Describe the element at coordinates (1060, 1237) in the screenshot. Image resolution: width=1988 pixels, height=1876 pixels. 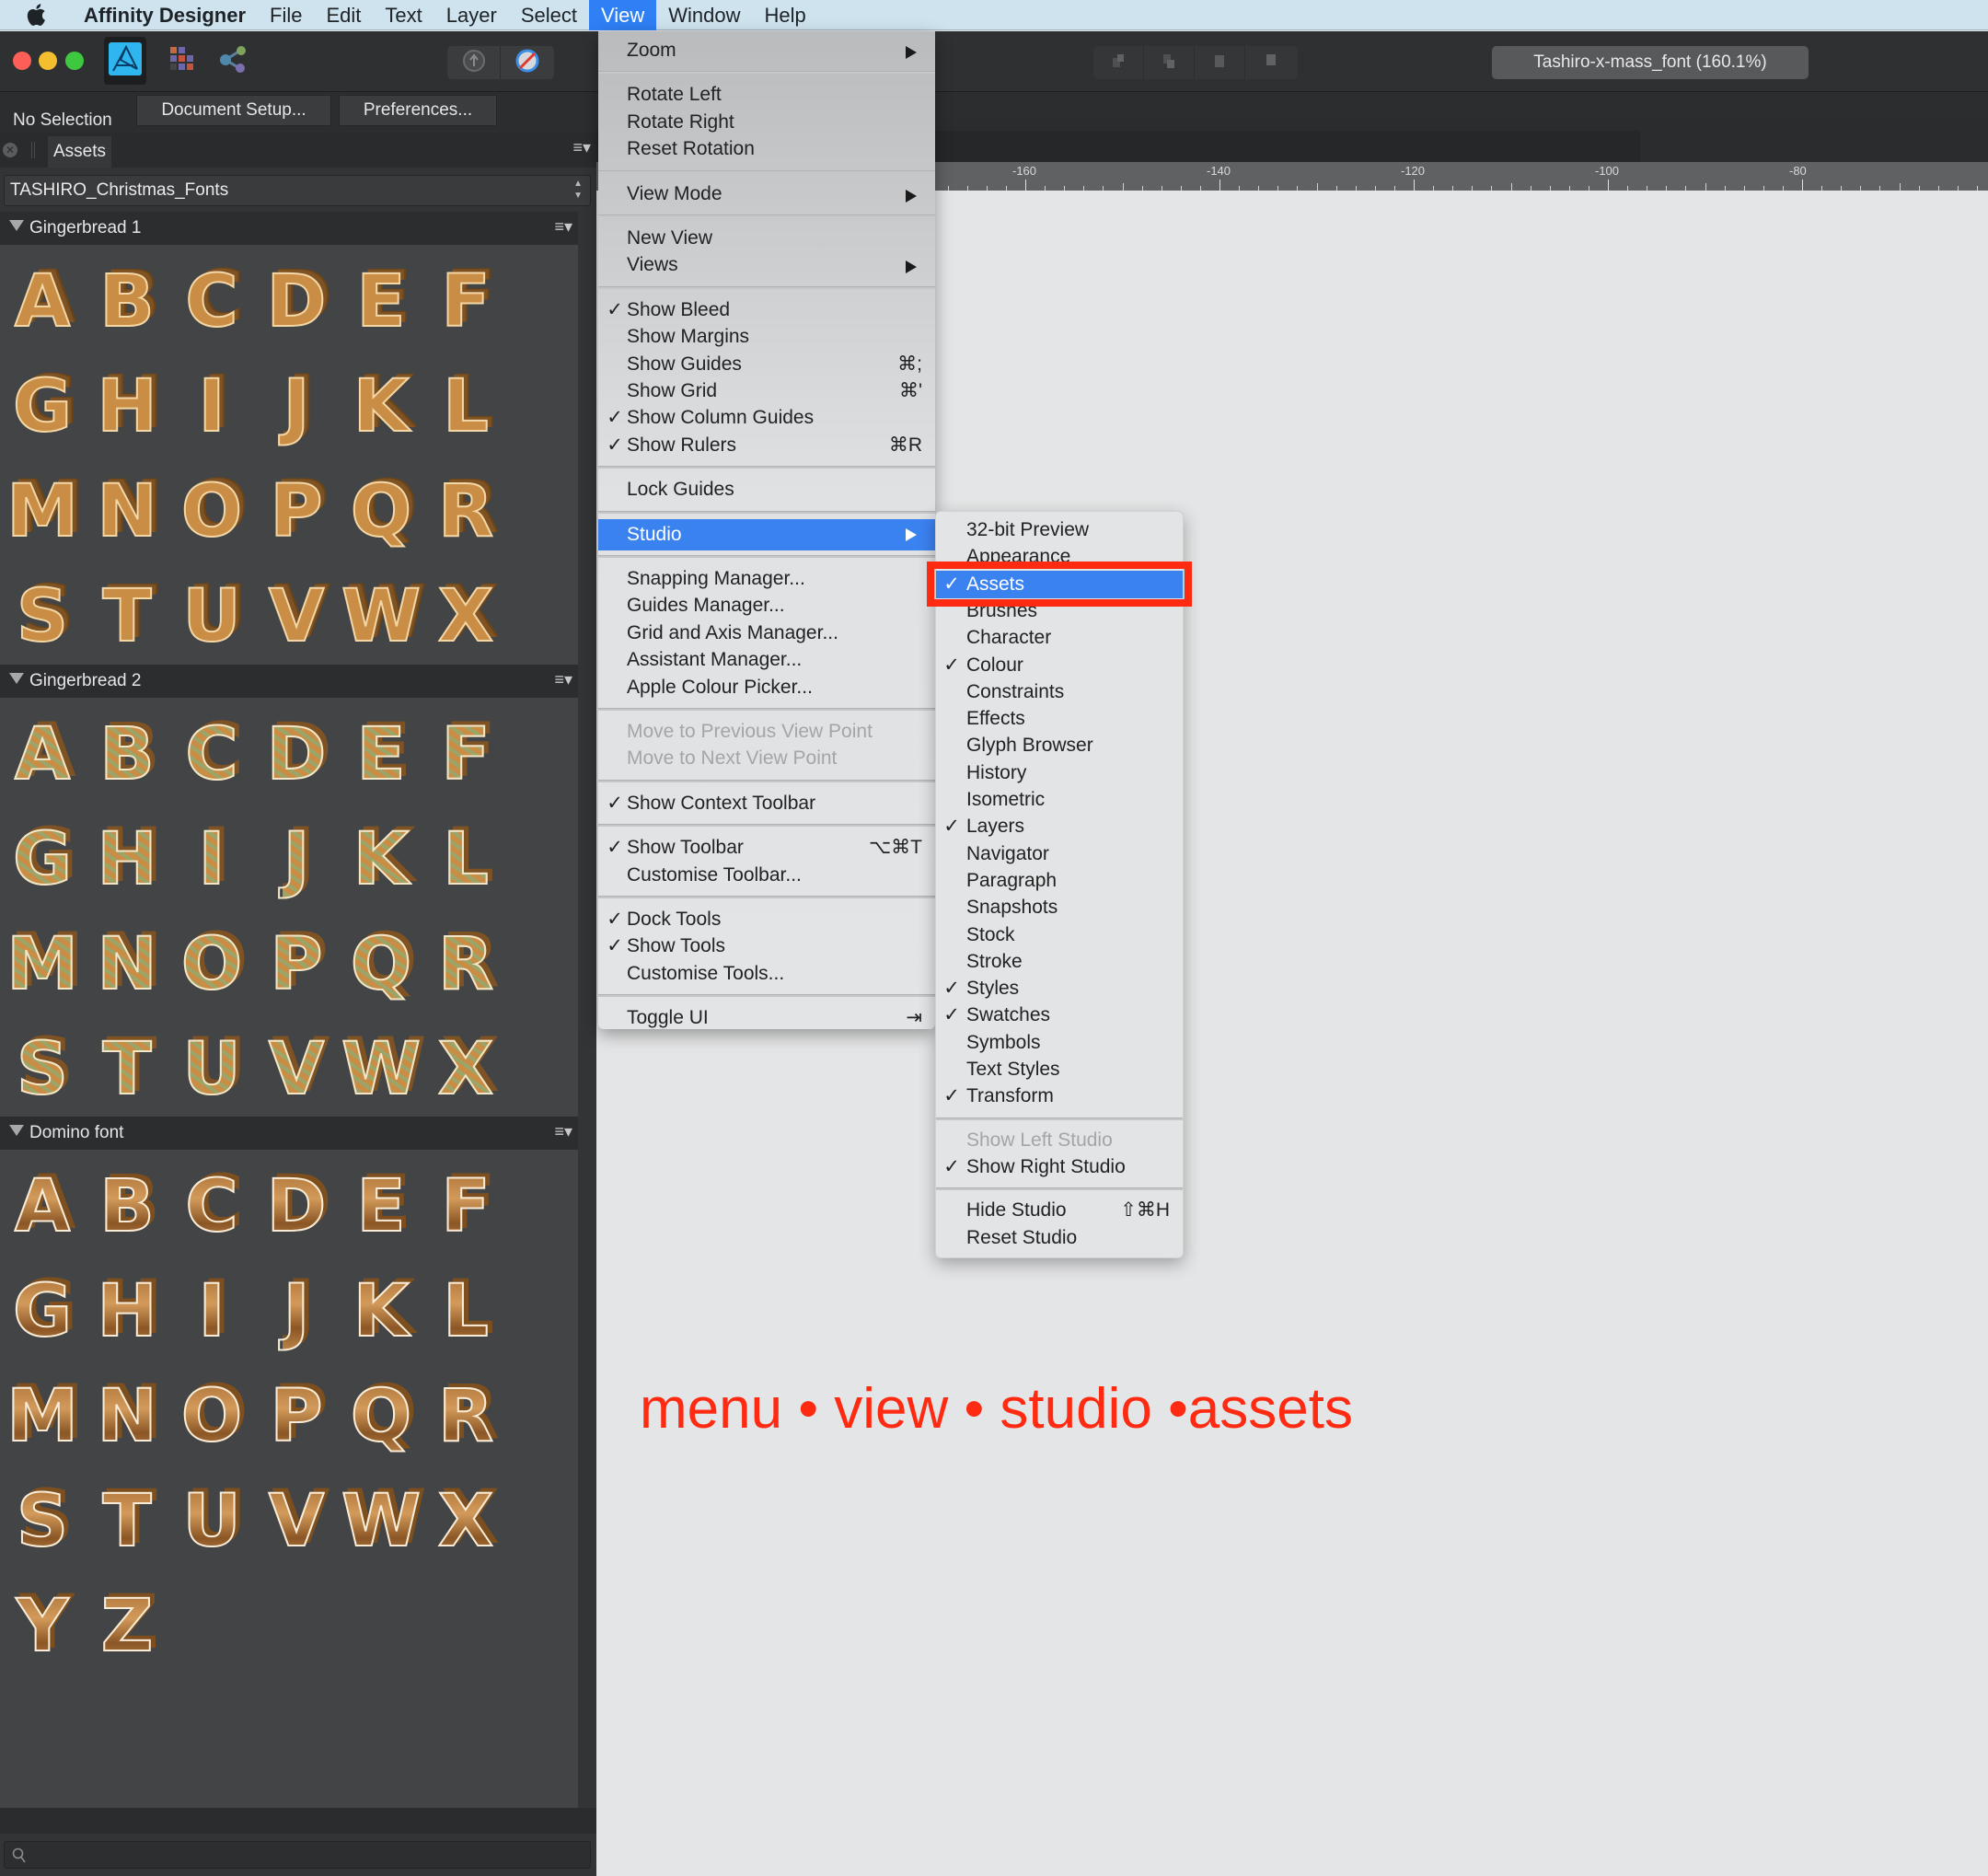
I see `studio-menu-item-reset-studio: Reset Studio` at that location.